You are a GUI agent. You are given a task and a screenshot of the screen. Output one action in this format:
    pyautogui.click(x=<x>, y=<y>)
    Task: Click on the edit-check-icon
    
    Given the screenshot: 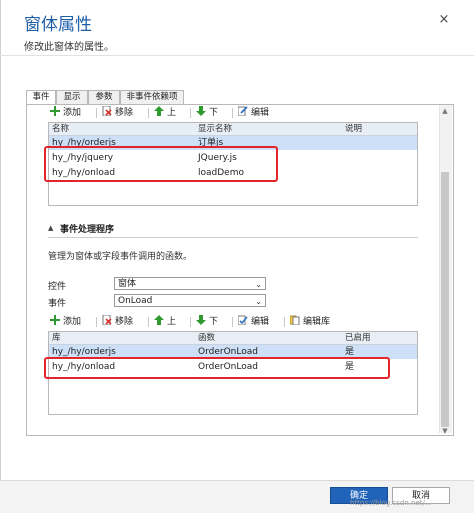 What is the action you would take?
    pyautogui.click(x=243, y=320)
    